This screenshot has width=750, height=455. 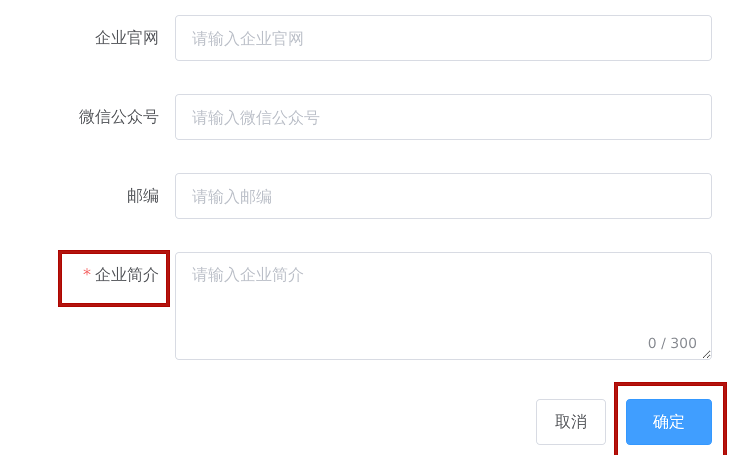 I want to click on input-field: 请输入微信公众号, so click(x=443, y=117).